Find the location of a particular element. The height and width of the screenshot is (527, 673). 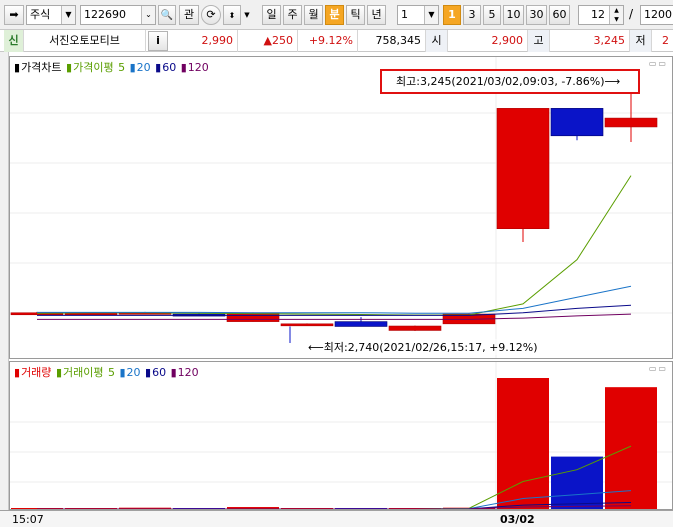

high-price-annotation: 최고:3,245(2021/03/02,09:03, -7.86%)⟶ is located at coordinates (508, 81).